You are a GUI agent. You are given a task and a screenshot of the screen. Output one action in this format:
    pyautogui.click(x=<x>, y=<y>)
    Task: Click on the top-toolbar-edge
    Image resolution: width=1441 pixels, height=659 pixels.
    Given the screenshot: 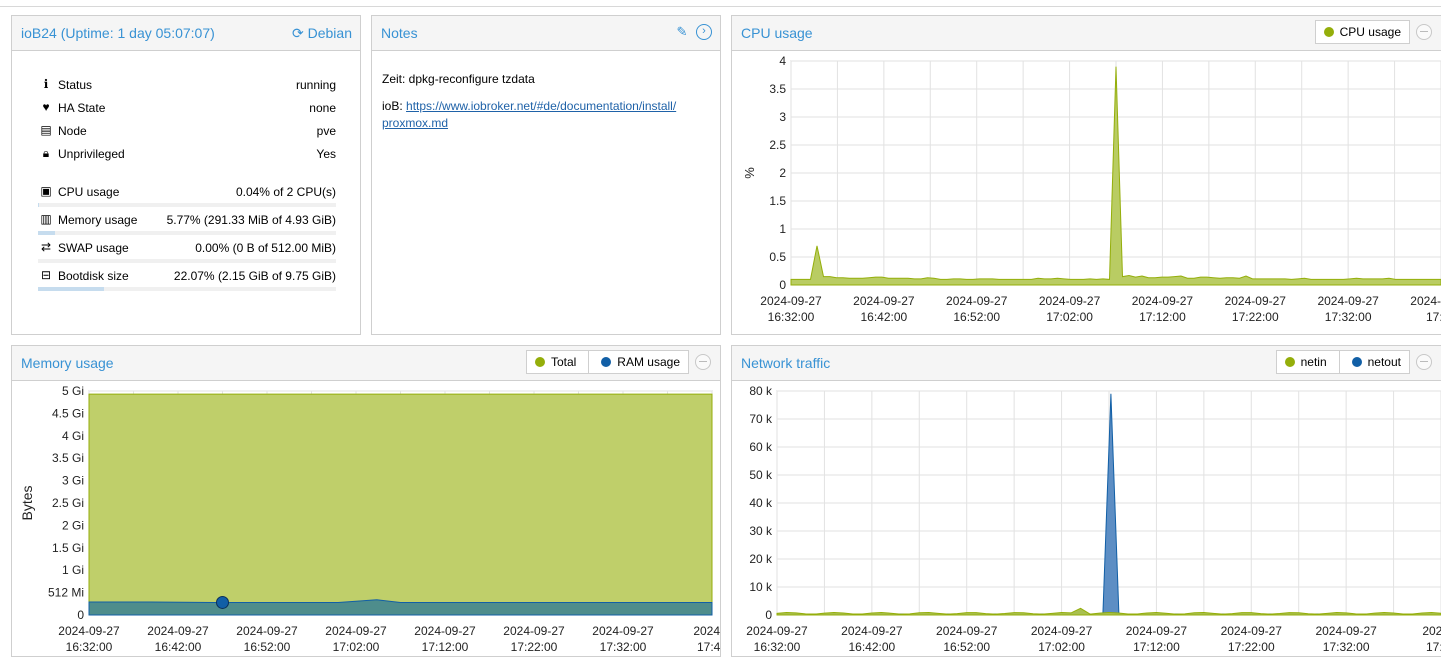 What is the action you would take?
    pyautogui.click(x=720, y=3)
    